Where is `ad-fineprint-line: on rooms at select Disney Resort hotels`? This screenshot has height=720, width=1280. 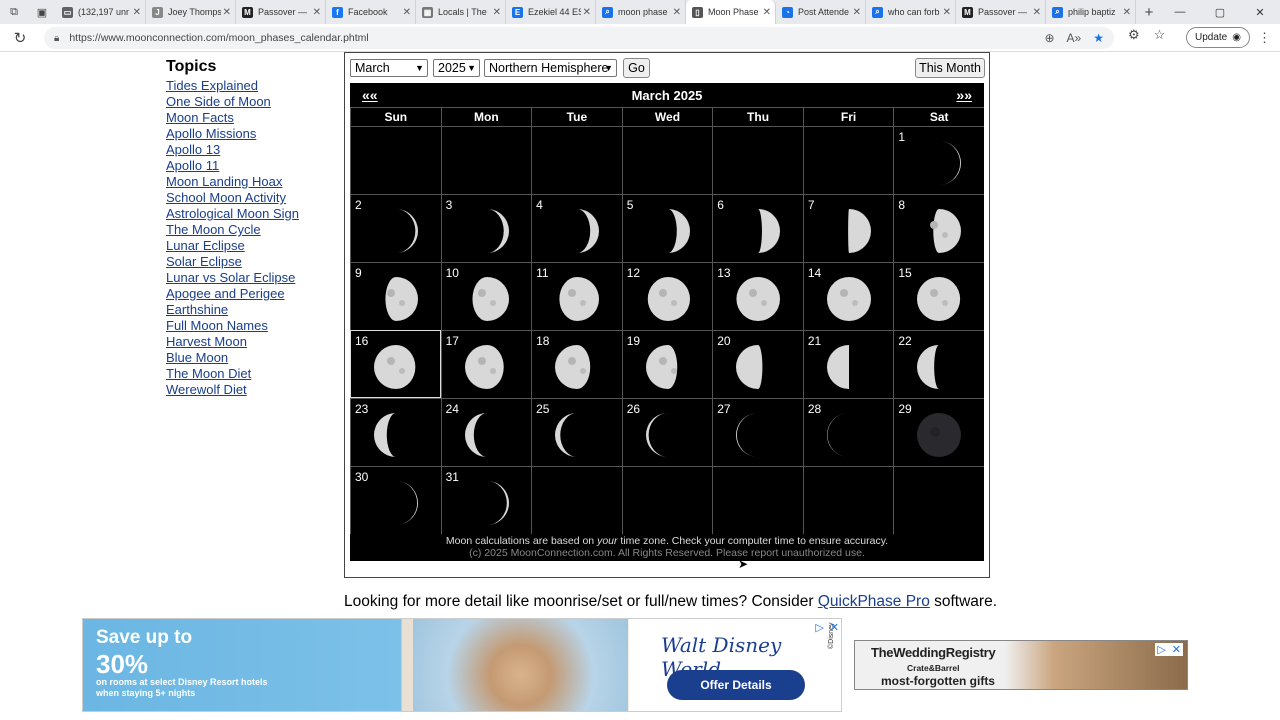 ad-fineprint-line: on rooms at select Disney Resort hotels is located at coordinates (182, 682).